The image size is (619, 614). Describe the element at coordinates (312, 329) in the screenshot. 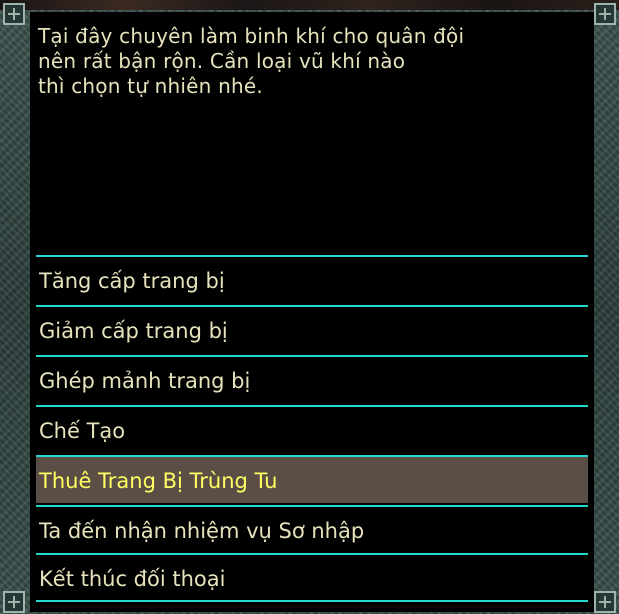

I see `option-downgrade-equipment: Giảm cấp trang bị` at that location.